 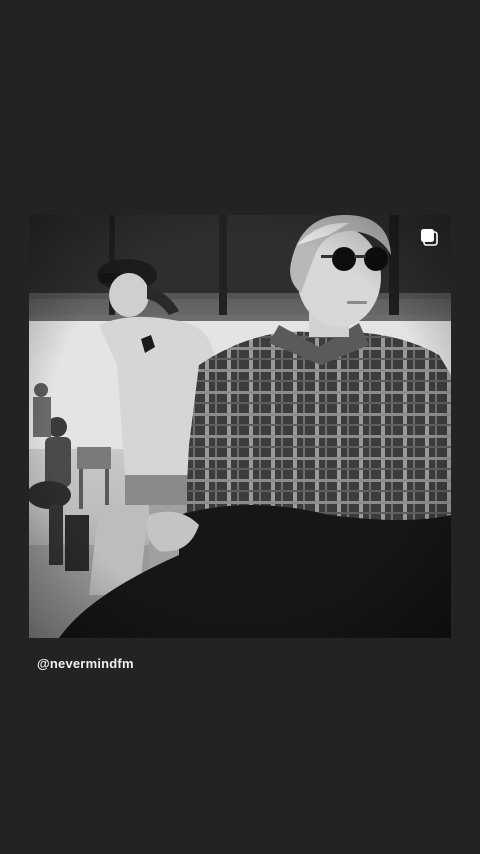 What do you see at coordinates (85, 663) in the screenshot?
I see `attribution-handle: @nevermindfm` at bounding box center [85, 663].